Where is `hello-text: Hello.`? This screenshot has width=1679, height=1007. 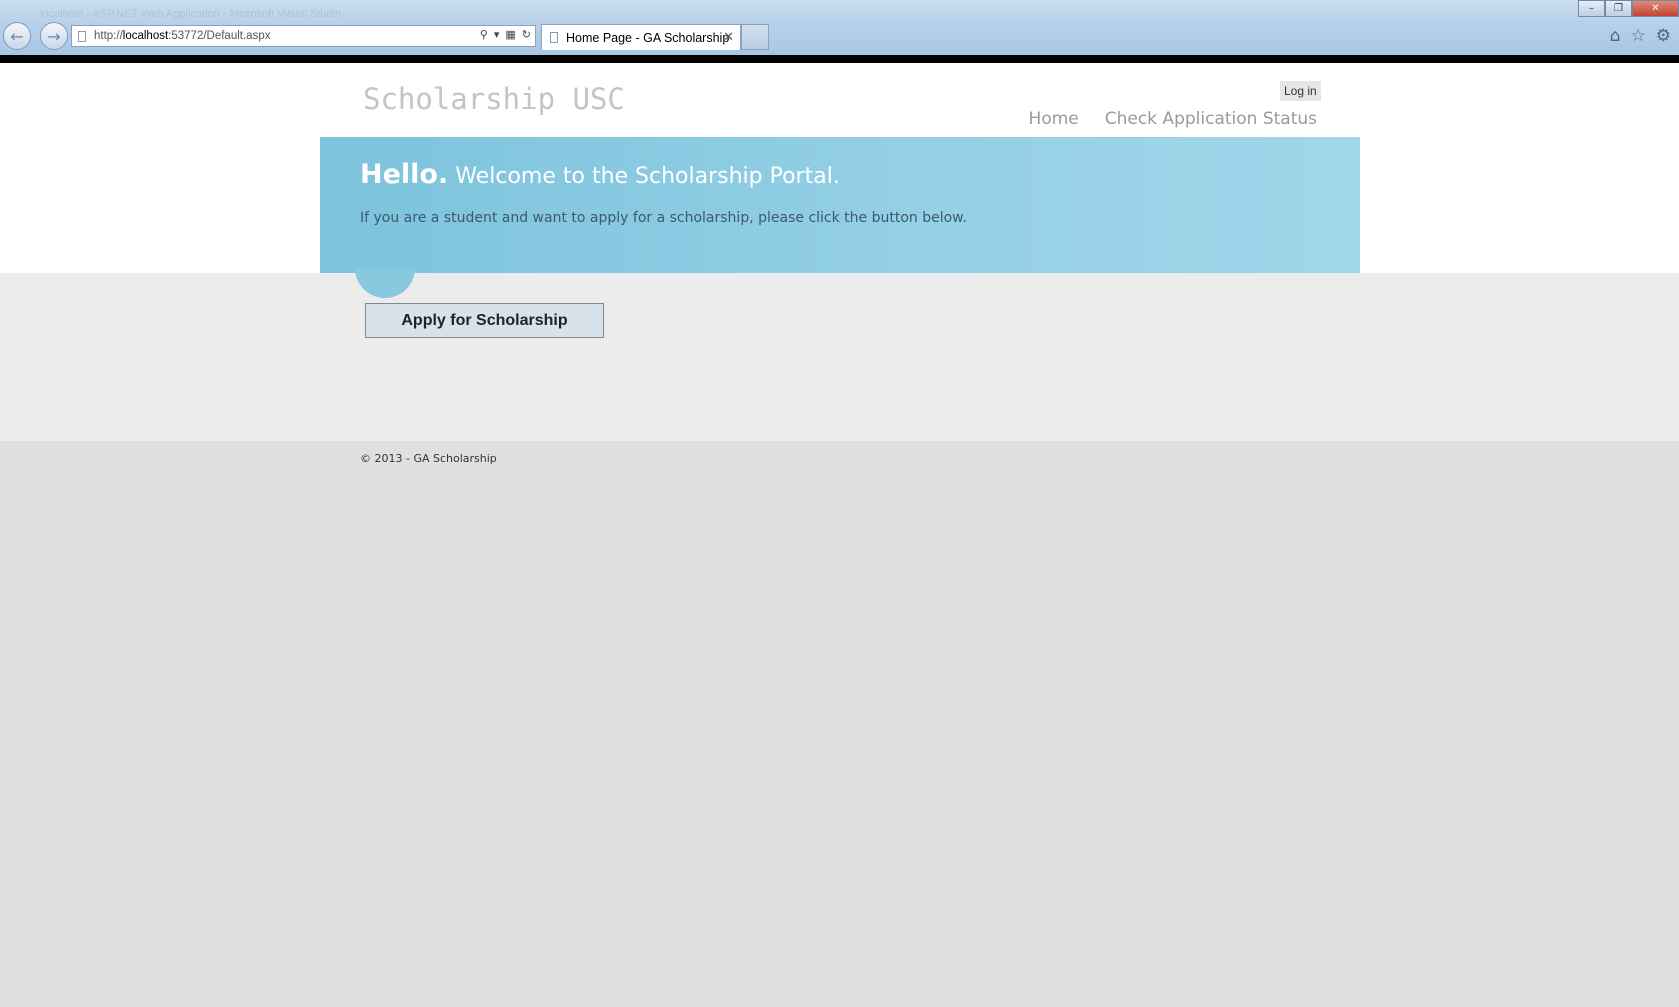 hello-text: Hello. is located at coordinates (404, 174).